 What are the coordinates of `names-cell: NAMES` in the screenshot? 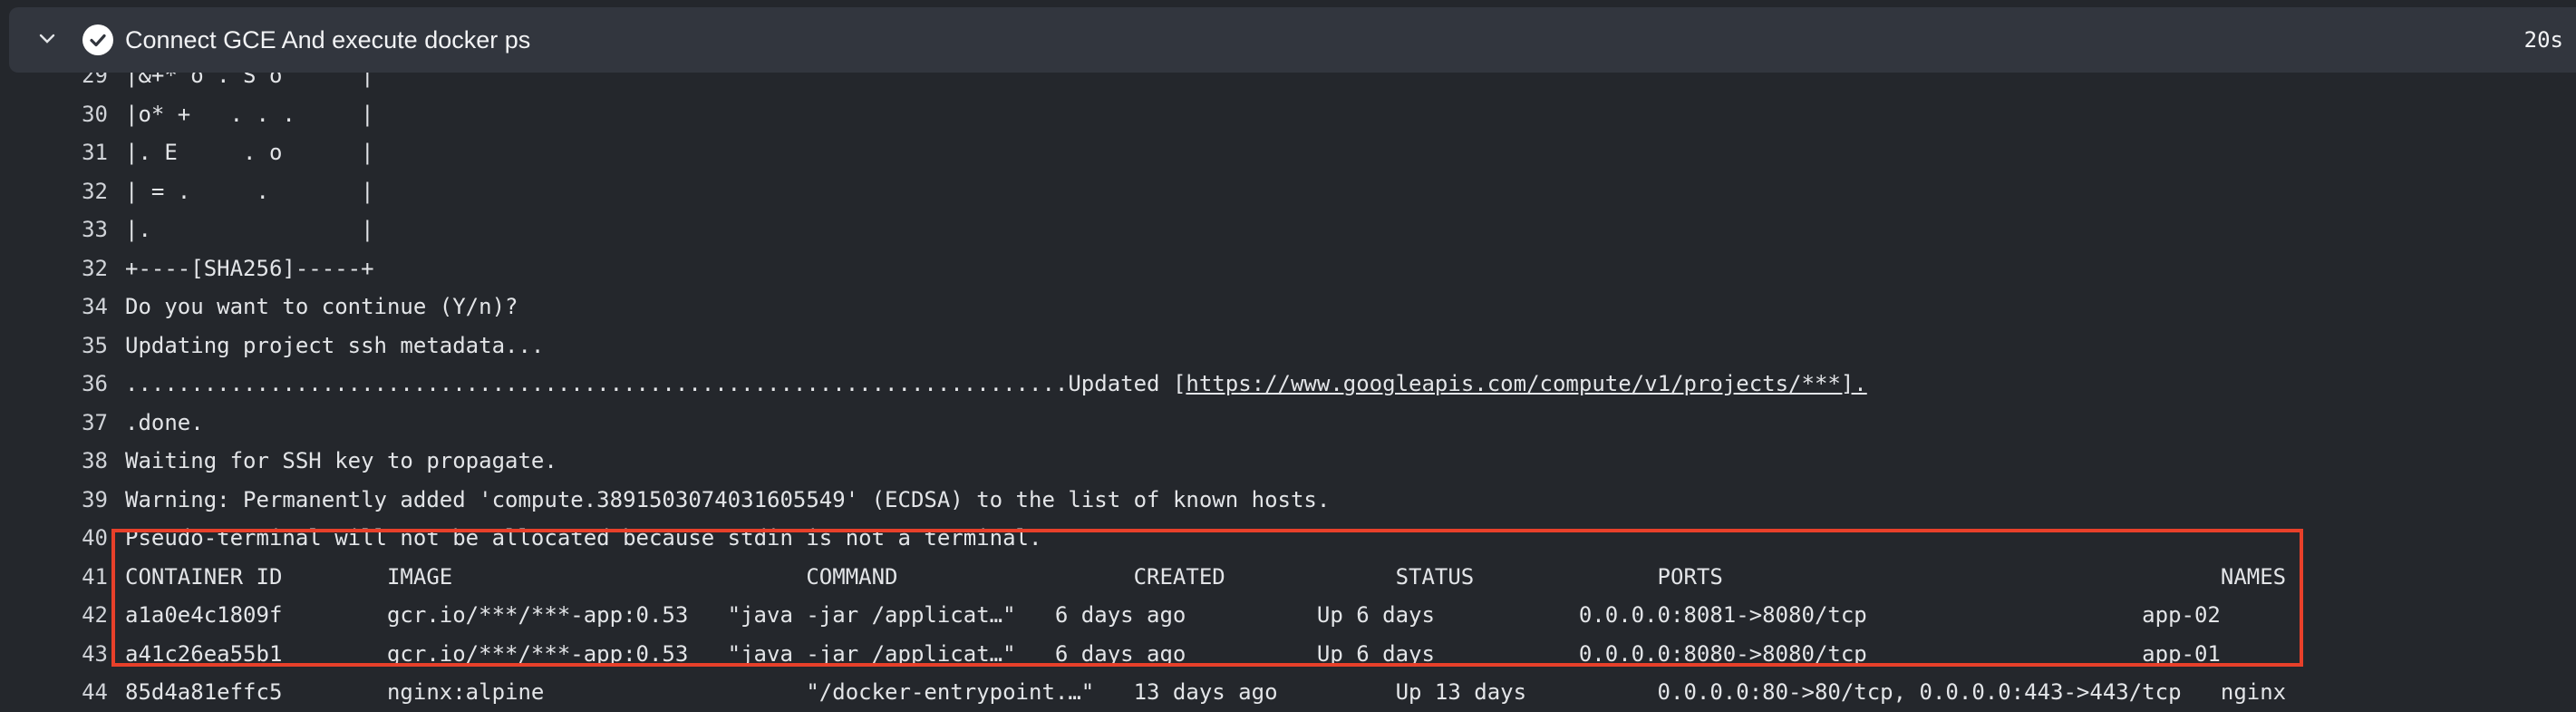 It's located at (2253, 576).